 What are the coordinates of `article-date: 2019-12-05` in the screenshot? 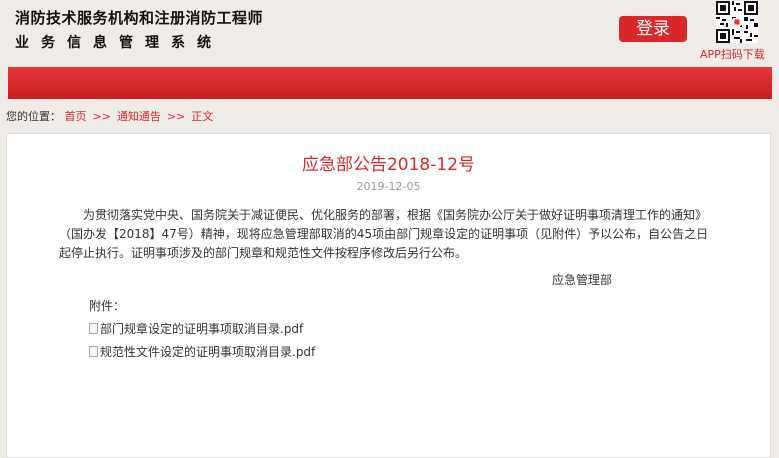 It's located at (388, 186).